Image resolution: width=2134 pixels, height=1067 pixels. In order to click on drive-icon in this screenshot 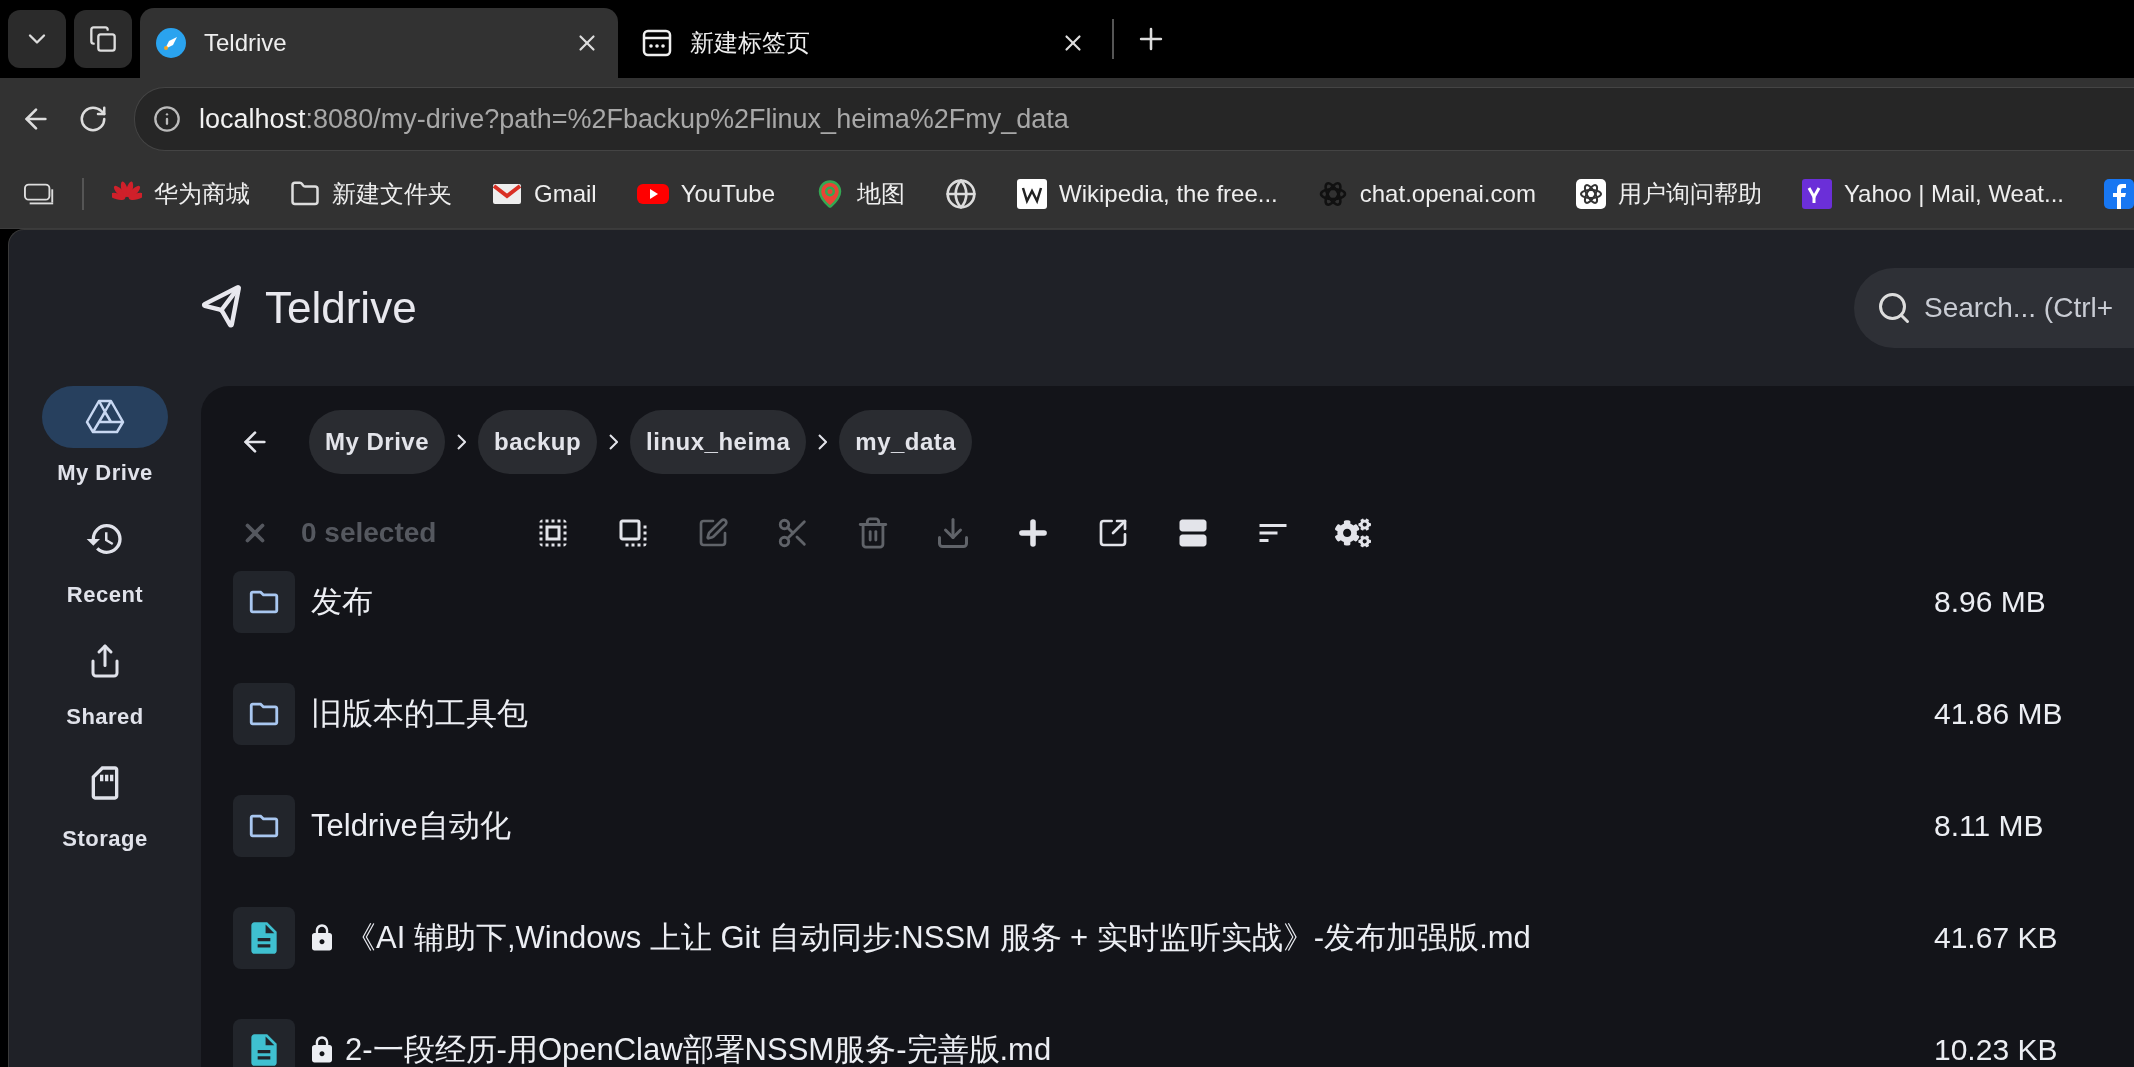, I will do `click(105, 417)`.